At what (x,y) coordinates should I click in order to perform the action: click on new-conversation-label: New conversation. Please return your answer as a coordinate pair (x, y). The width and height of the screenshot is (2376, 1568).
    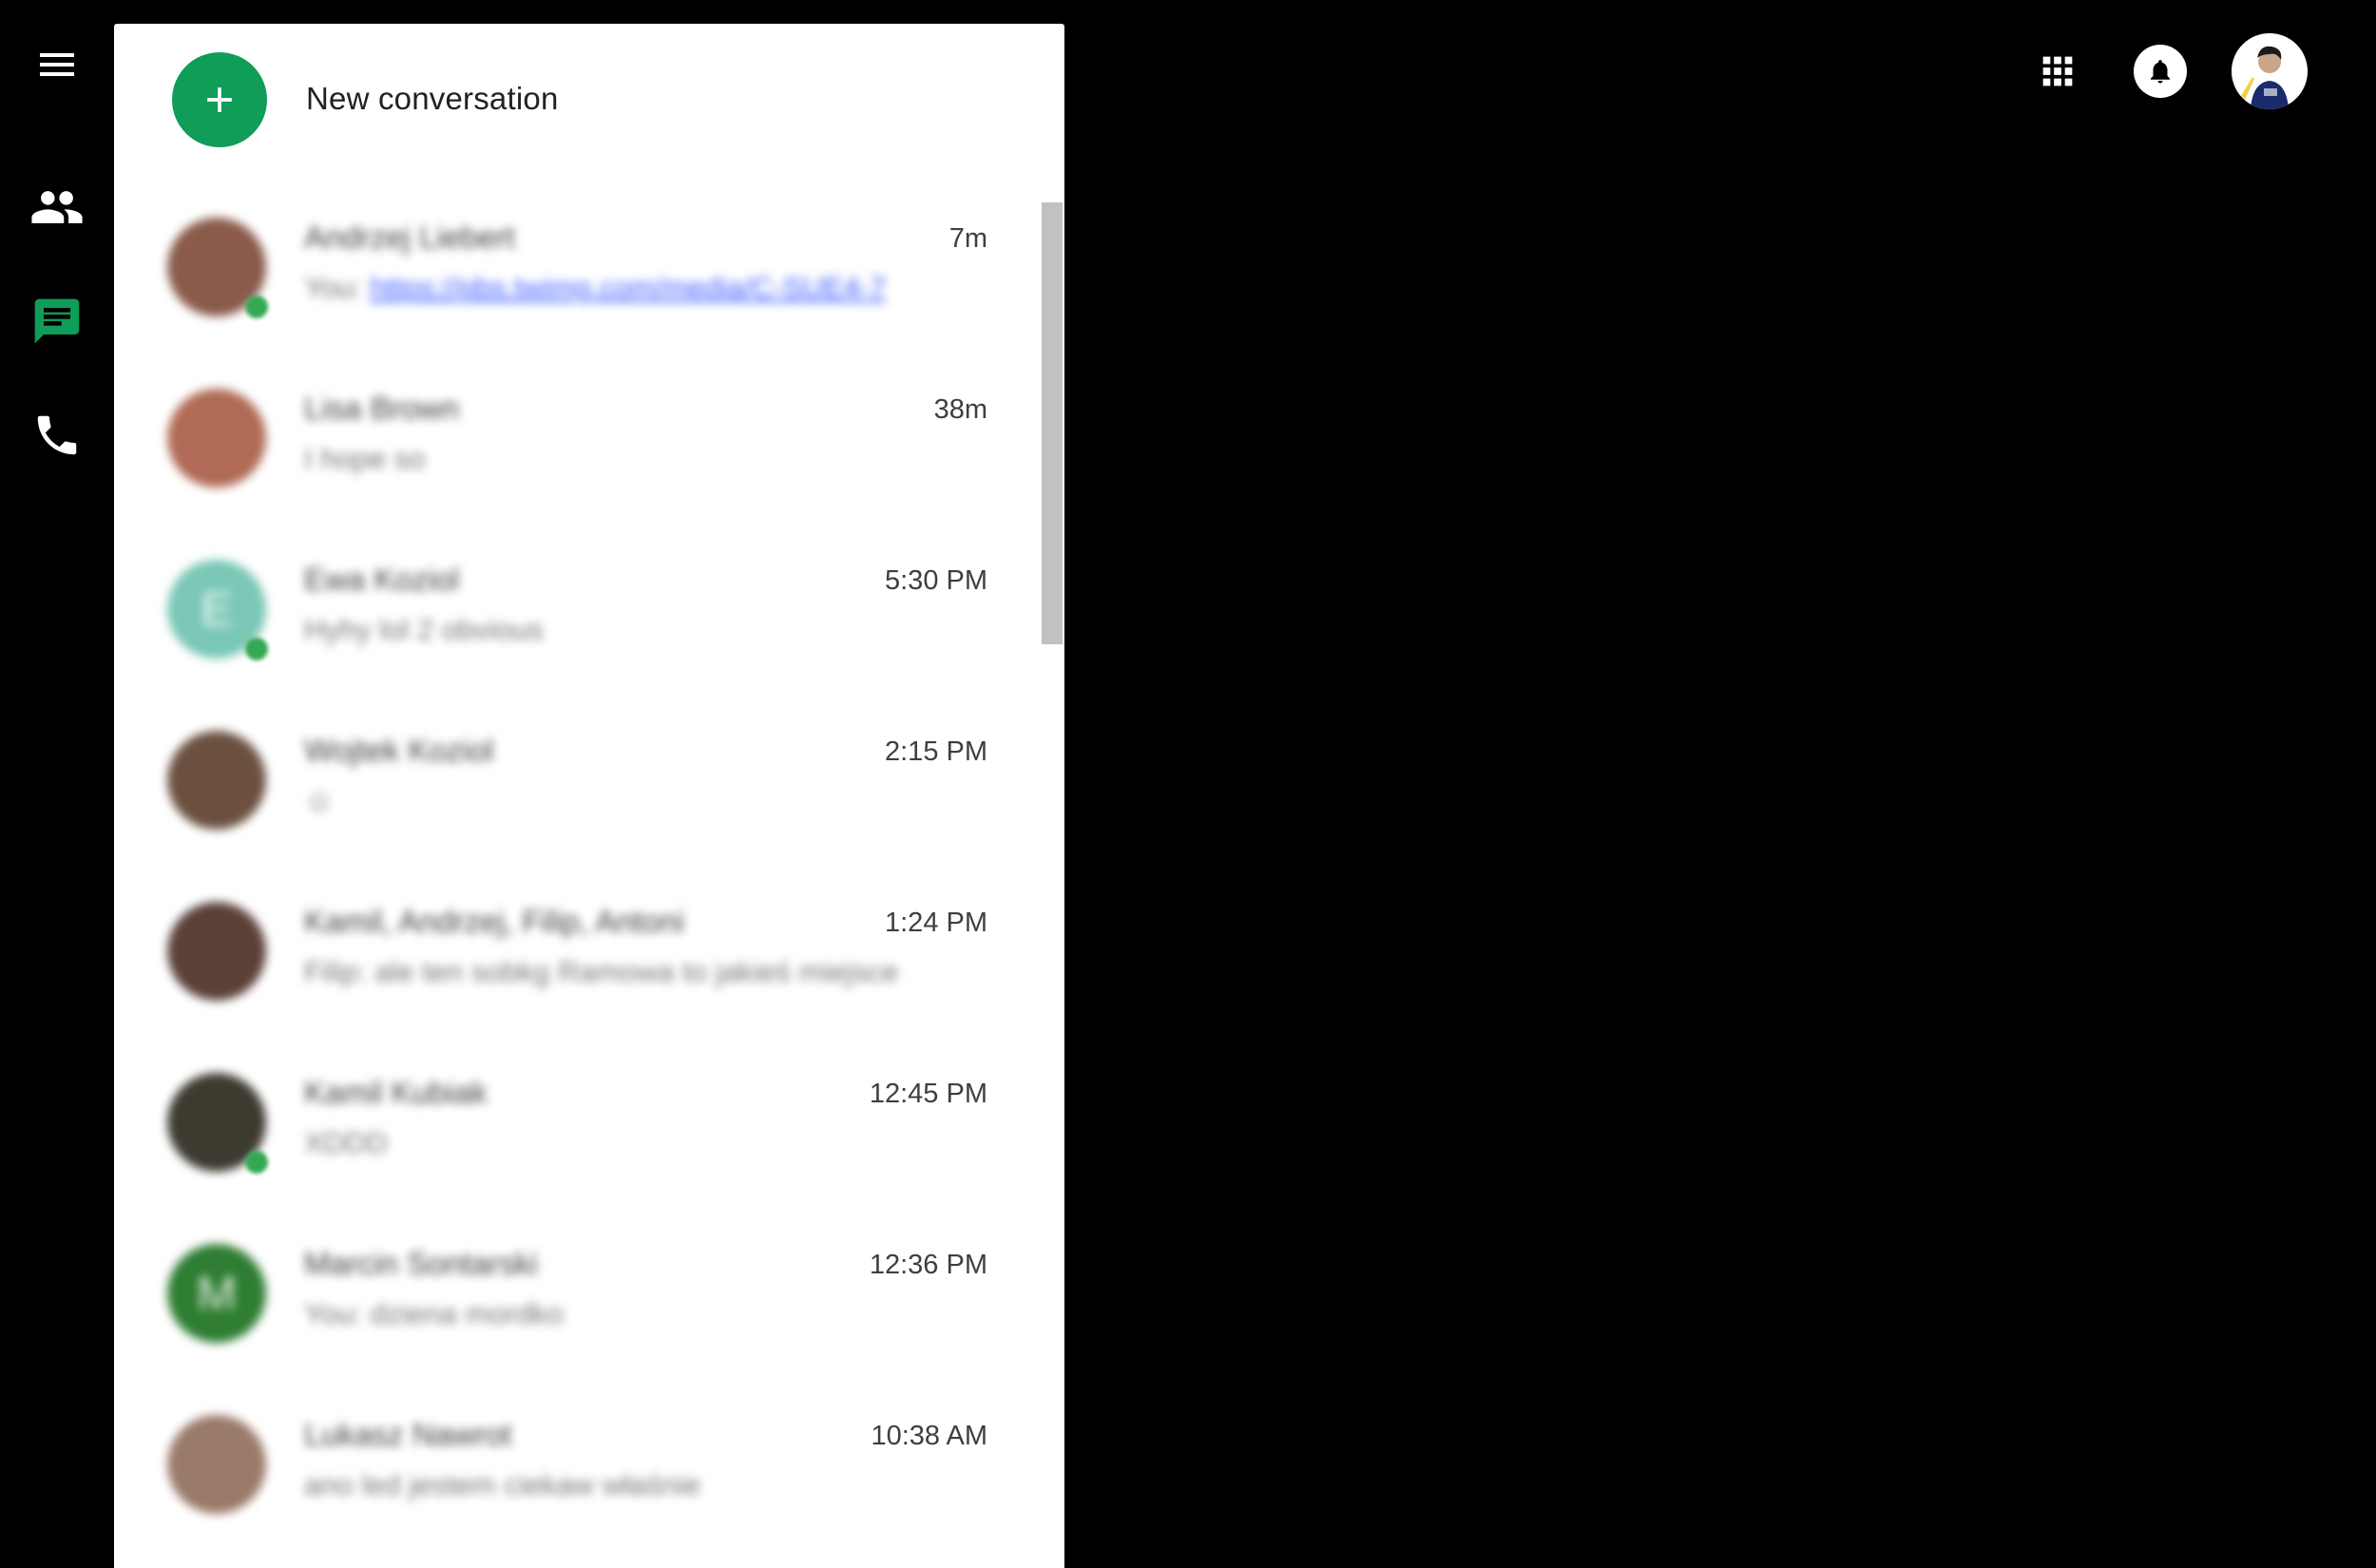
    Looking at the image, I should click on (432, 99).